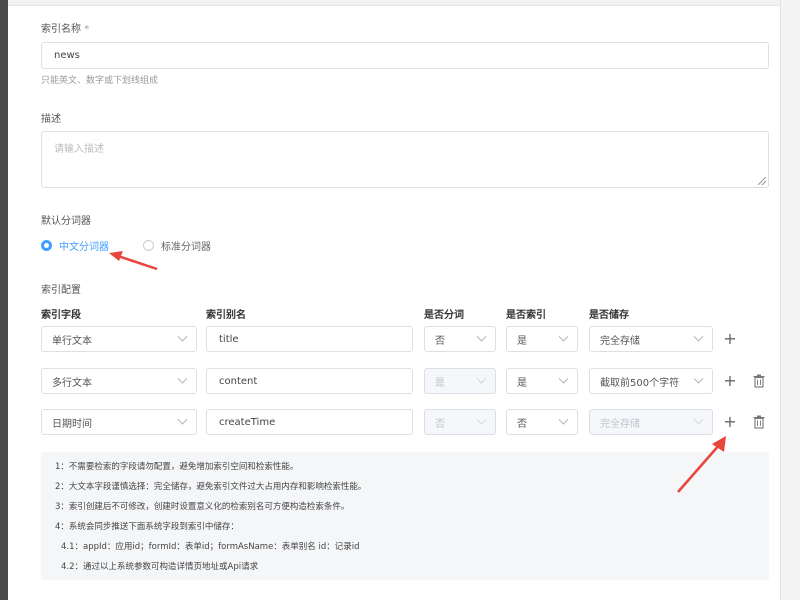  Describe the element at coordinates (177, 467) in the screenshot. I see `note-line: 1：不需要检索的字段请勿配置，避免增加索引空间和检索性能。` at that location.